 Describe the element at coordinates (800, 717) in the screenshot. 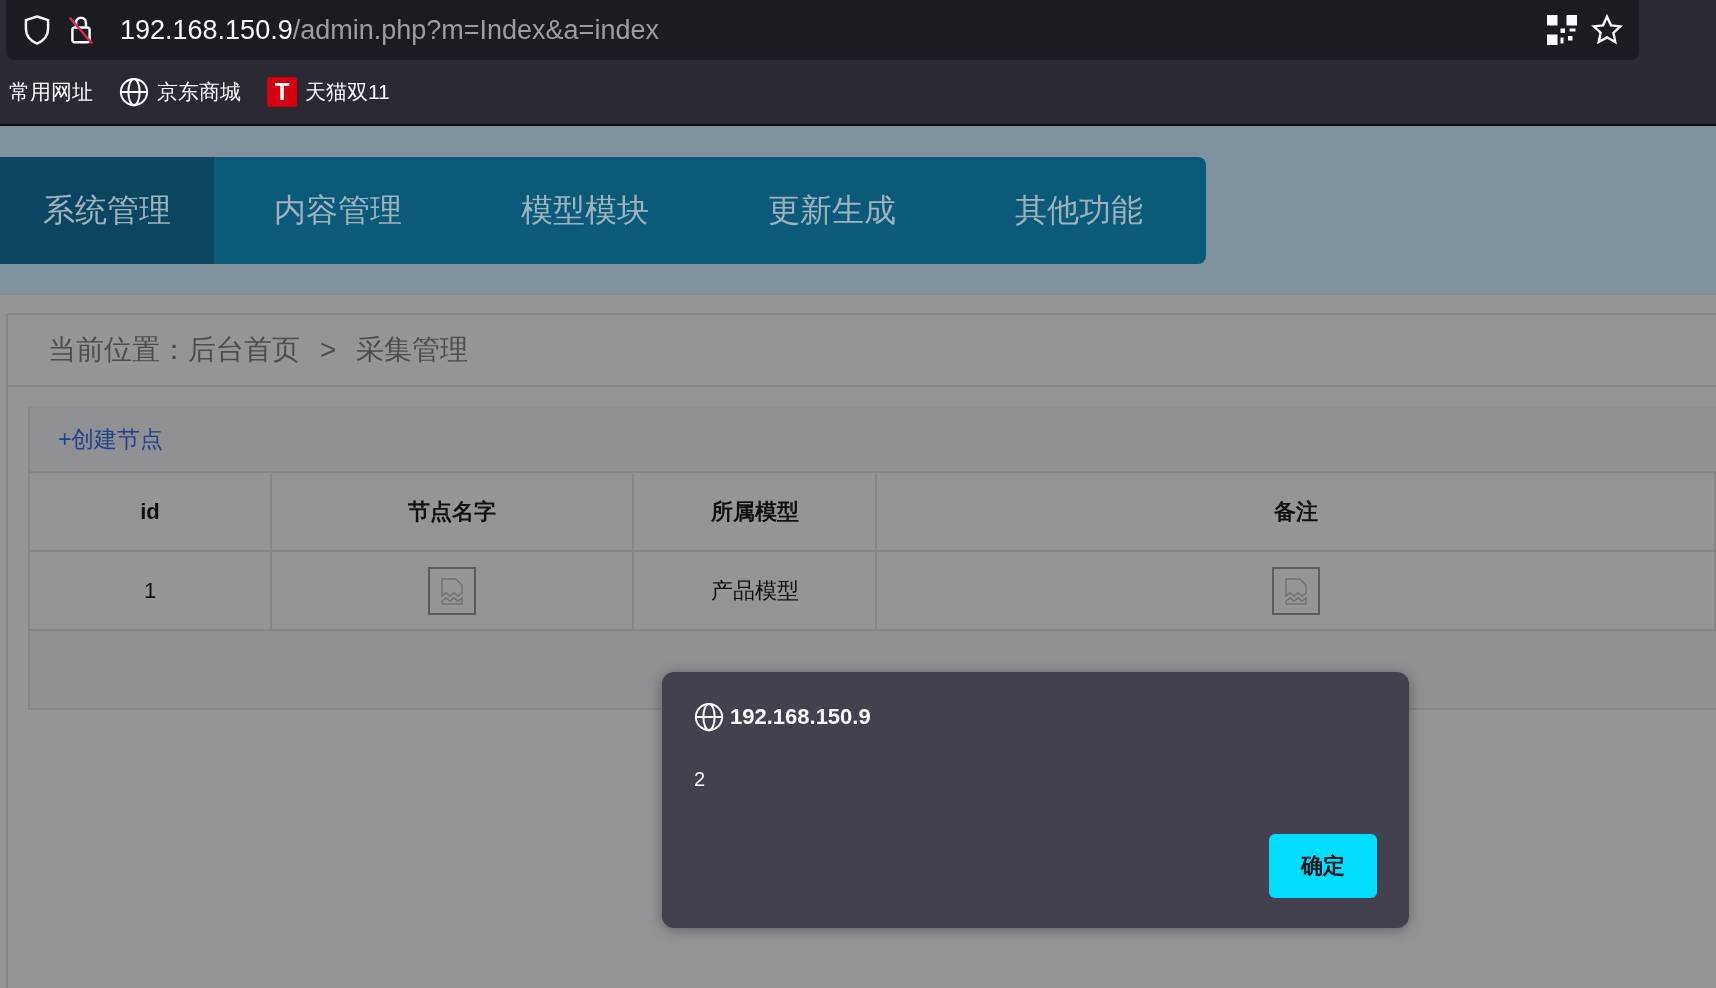

I see `dialog-title: 192.168.150.9` at that location.